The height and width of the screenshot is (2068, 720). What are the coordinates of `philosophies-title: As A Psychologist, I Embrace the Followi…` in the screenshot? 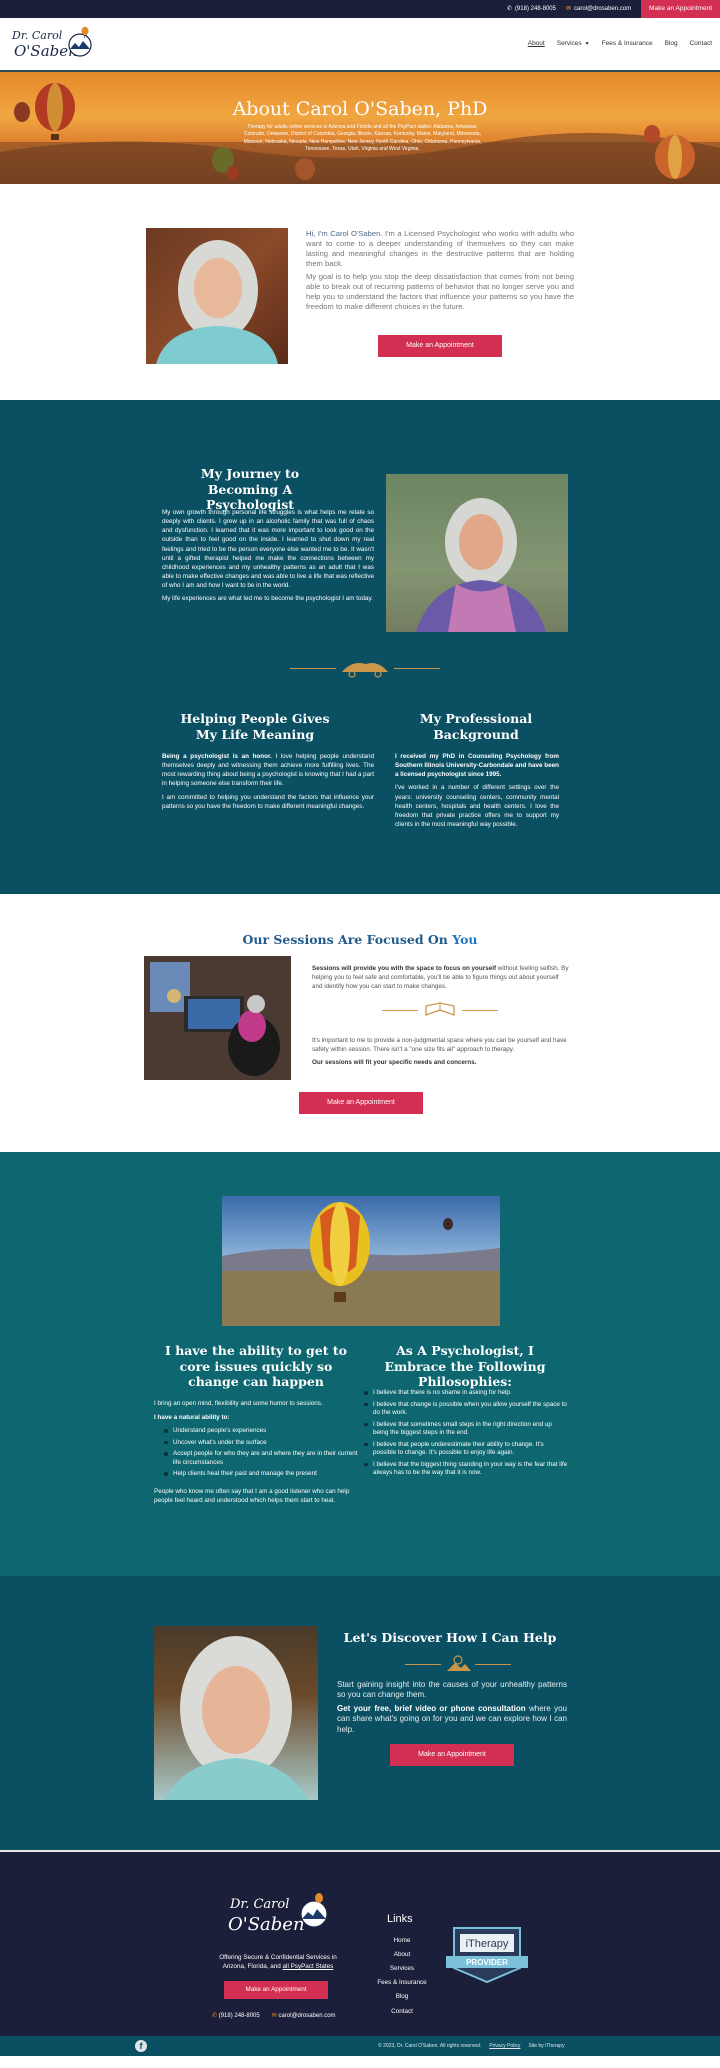 It's located at (465, 1366).